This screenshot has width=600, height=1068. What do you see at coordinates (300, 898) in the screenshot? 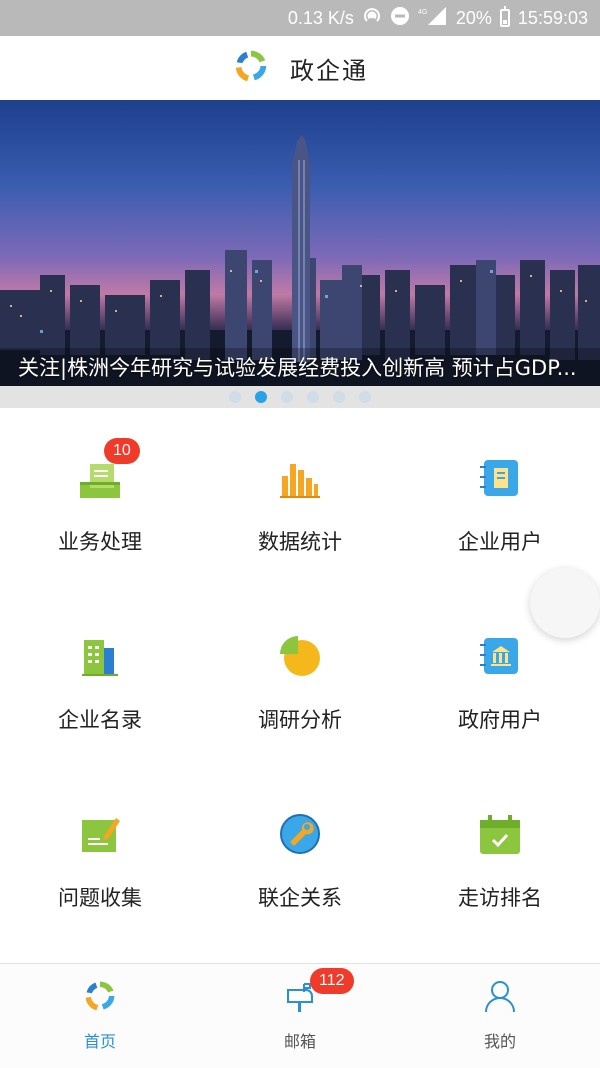
I see `menu-label: 联企关系` at bounding box center [300, 898].